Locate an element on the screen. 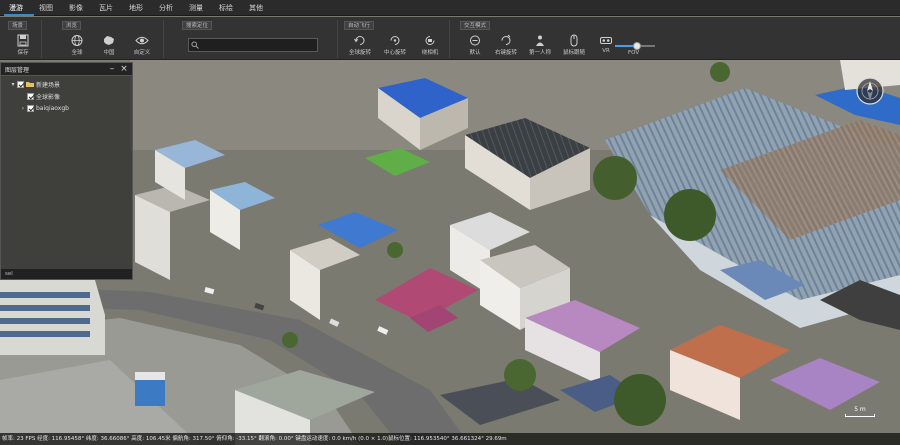 The image size is (900, 445). search-icon is located at coordinates (195, 45).